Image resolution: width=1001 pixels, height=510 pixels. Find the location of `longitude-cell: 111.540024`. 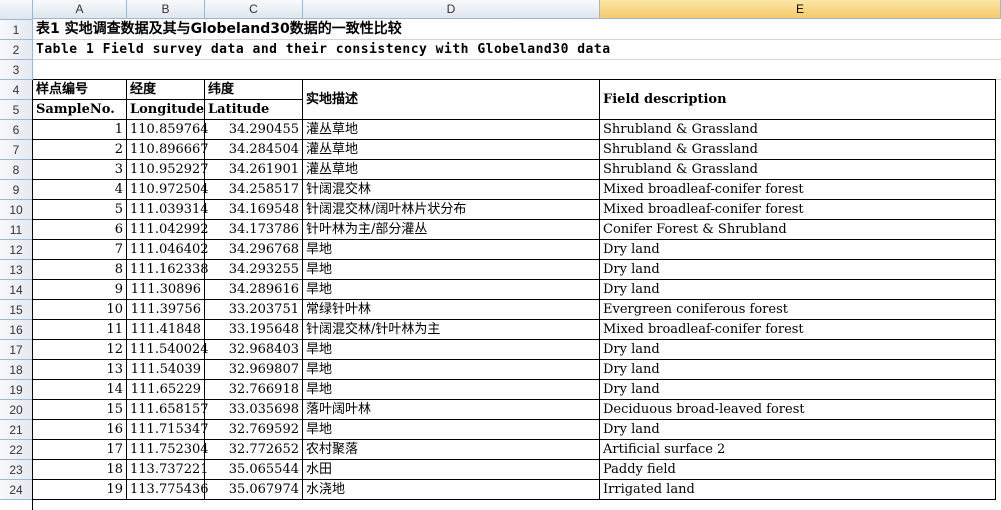

longitude-cell: 111.540024 is located at coordinates (168, 350).